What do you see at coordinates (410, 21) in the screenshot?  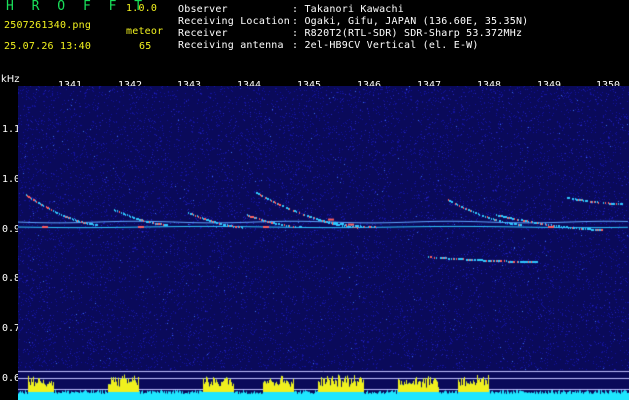 I see `location-value: : Ogaki, Gifu, JAPAN (136.60E, 35.35N)` at bounding box center [410, 21].